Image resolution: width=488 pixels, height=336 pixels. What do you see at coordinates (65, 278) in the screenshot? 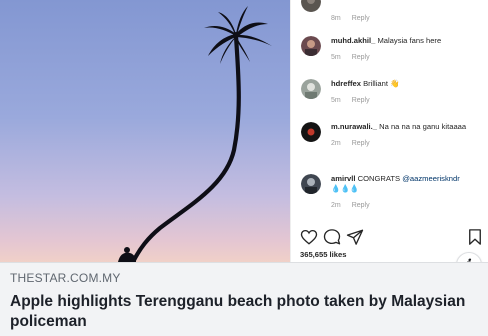
I see `source-domain: THESTAR.COM.MY` at bounding box center [65, 278].